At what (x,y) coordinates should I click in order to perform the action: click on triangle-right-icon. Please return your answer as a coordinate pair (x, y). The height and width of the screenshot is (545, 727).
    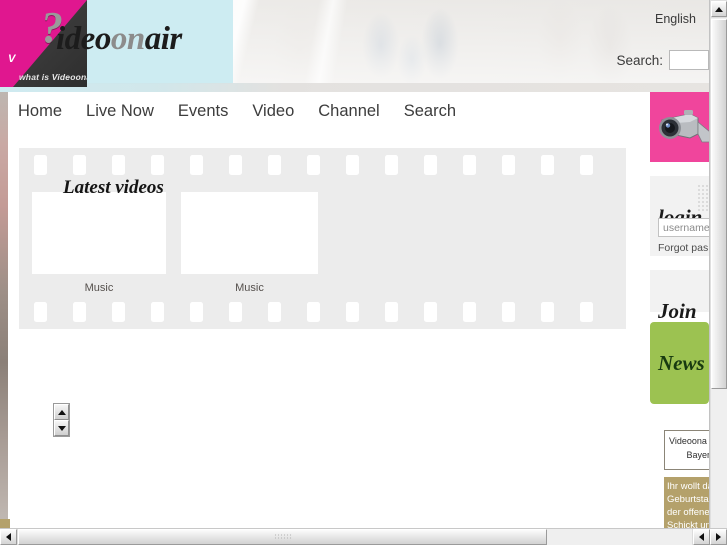
    Looking at the image, I should click on (718, 537).